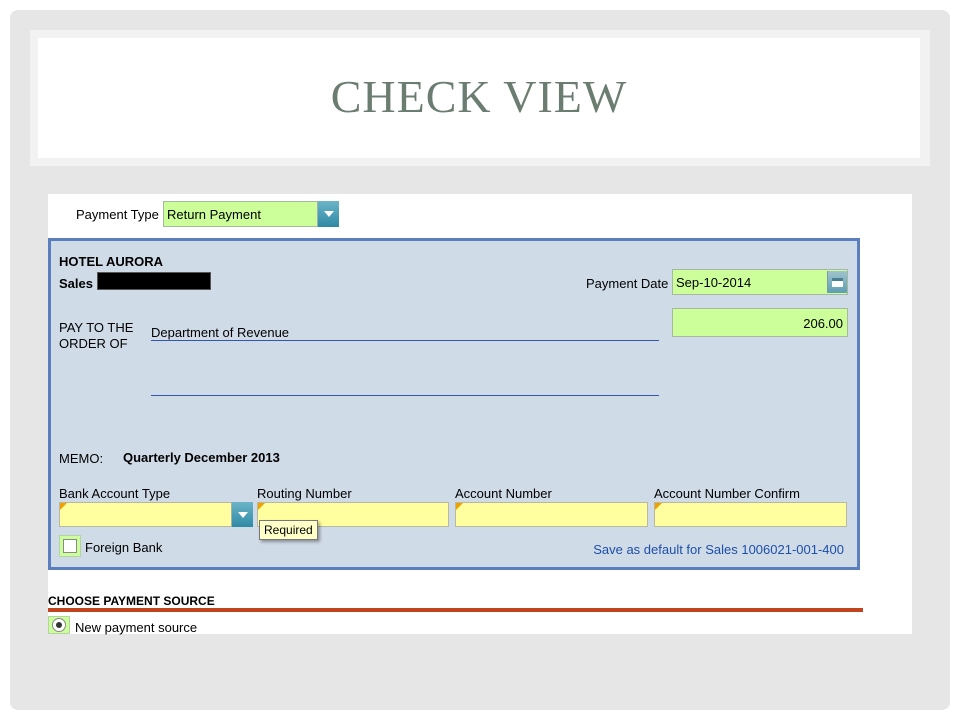 The height and width of the screenshot is (720, 960). I want to click on payment-date-field: Sep-10-2014, so click(760, 282).